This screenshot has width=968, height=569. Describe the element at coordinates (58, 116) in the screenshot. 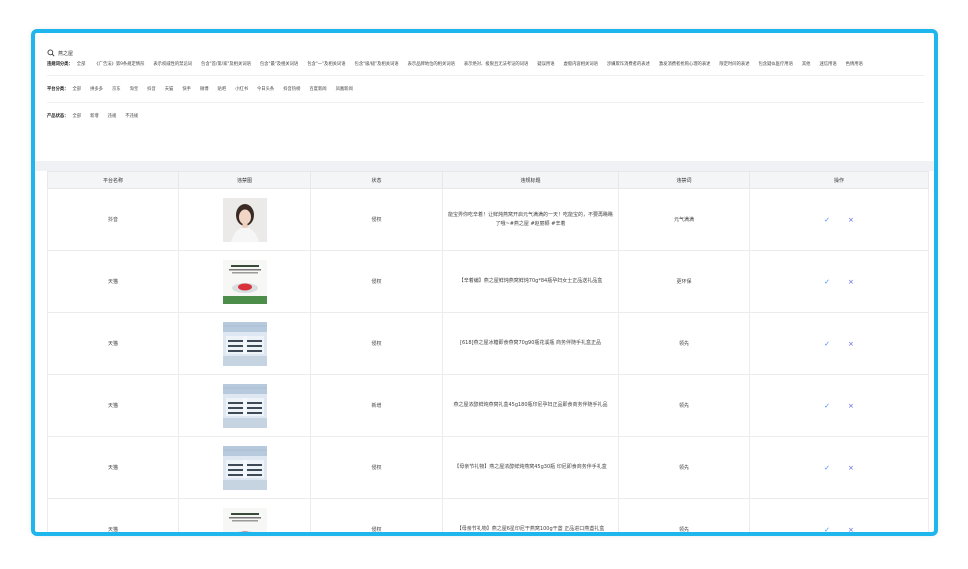

I see `status-label: 产品状态：` at that location.